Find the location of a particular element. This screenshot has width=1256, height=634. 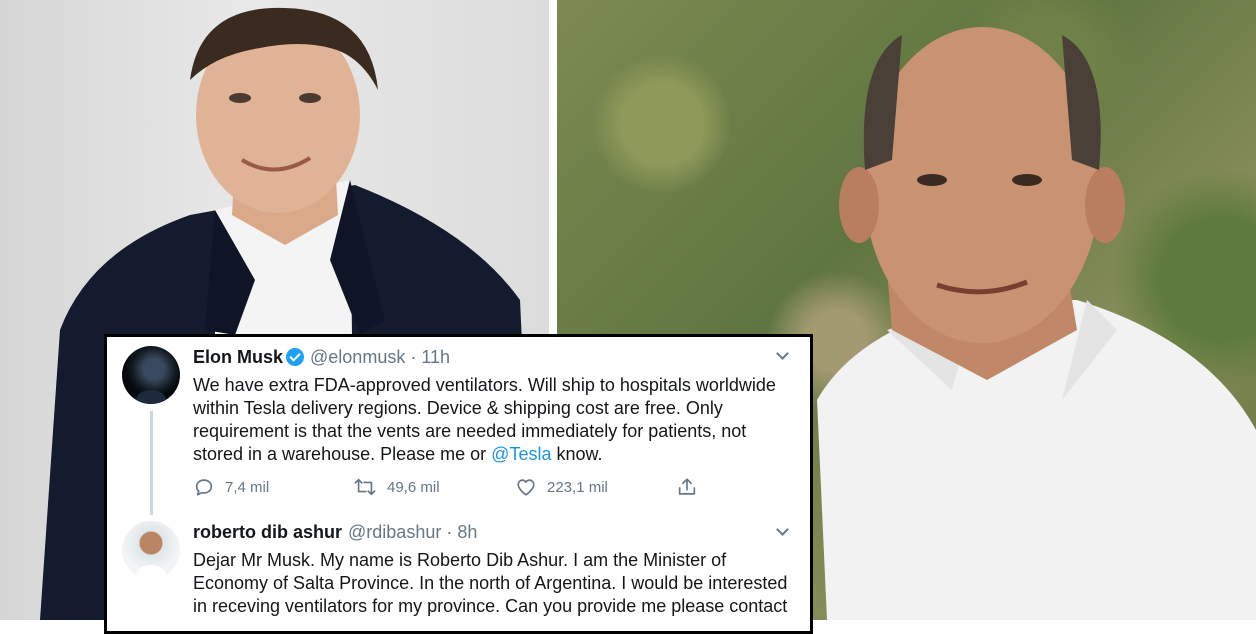

reply-button: 7,4 mil is located at coordinates (231, 487).